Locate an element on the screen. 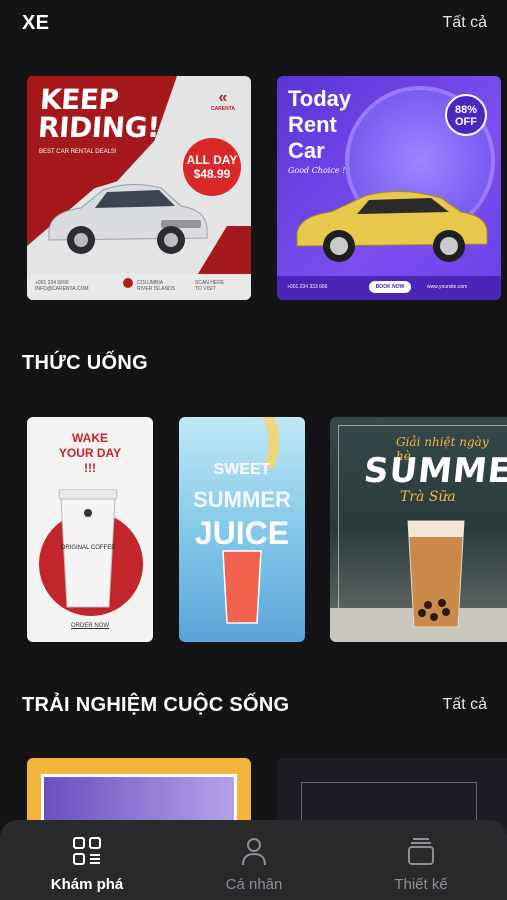 This screenshot has width=507, height=900. card-headline-line2: SUMMER is located at coordinates (242, 499).